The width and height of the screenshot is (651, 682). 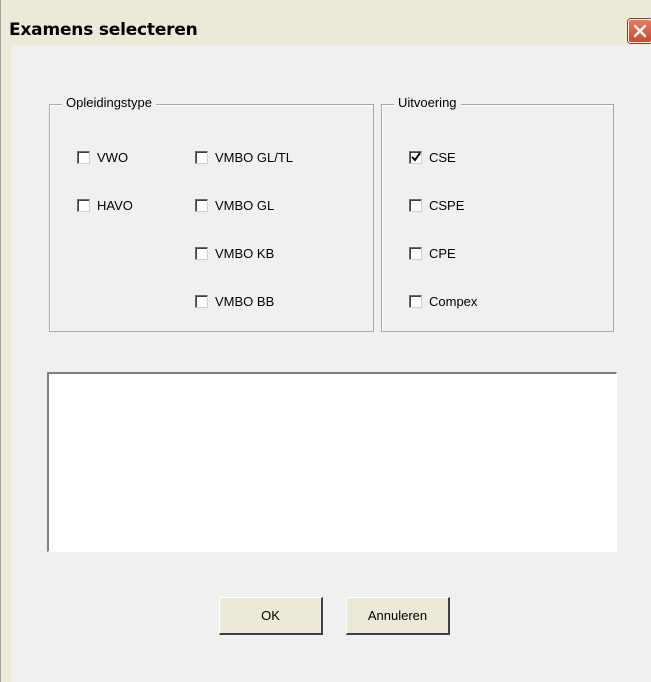 What do you see at coordinates (453, 301) in the screenshot?
I see `checkbox-label: Compex` at bounding box center [453, 301].